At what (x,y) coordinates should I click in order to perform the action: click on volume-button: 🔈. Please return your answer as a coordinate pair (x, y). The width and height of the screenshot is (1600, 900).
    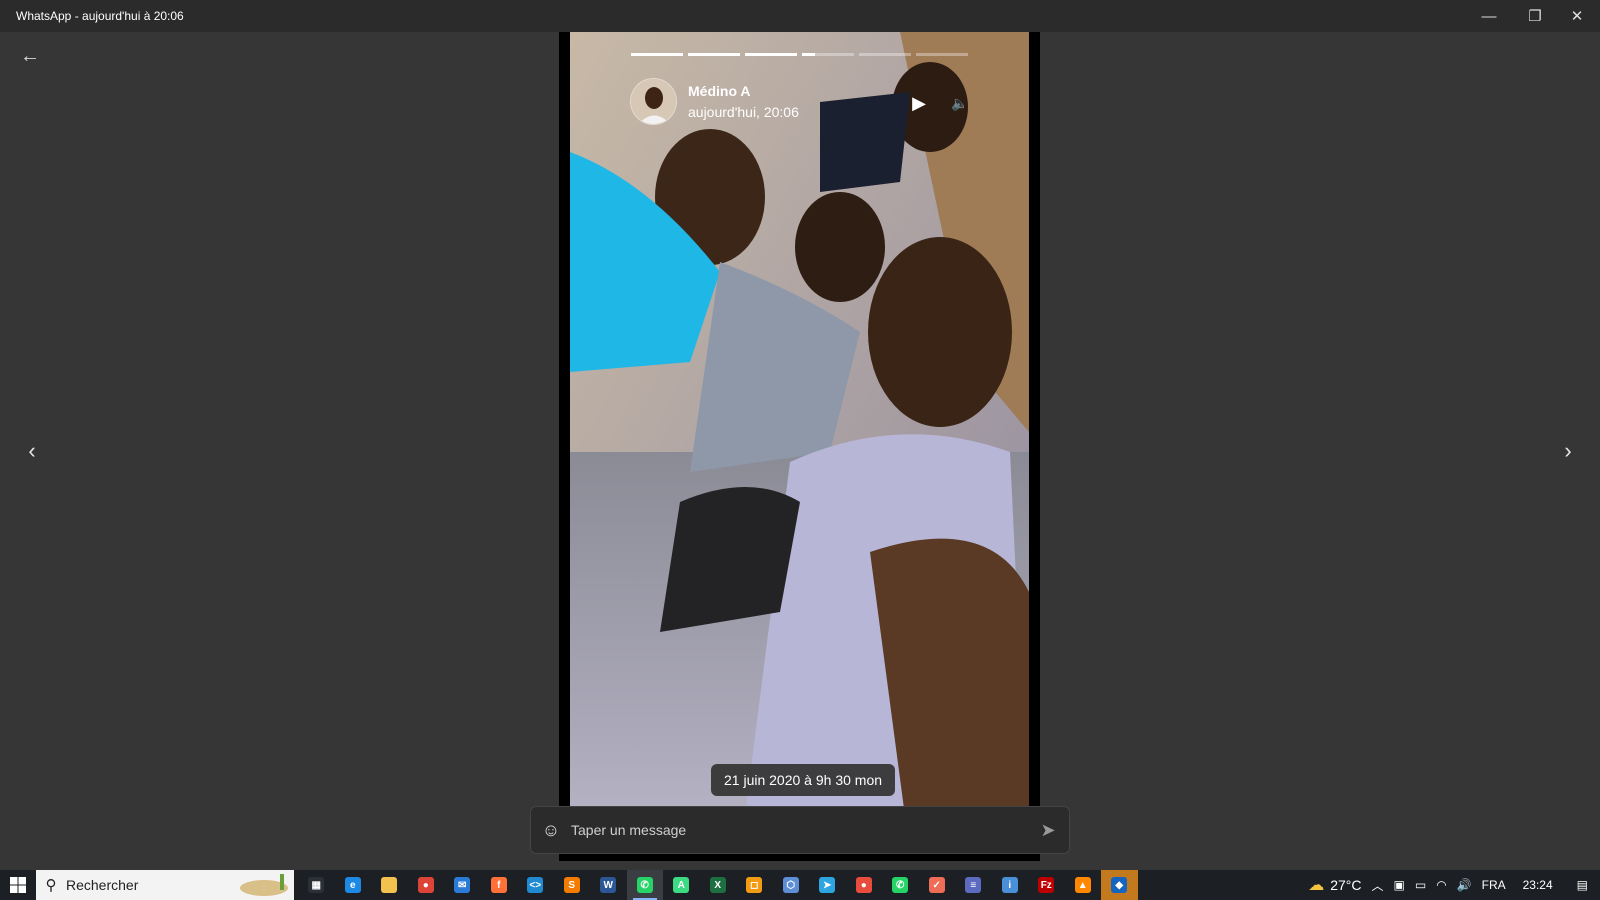
    Looking at the image, I should click on (960, 103).